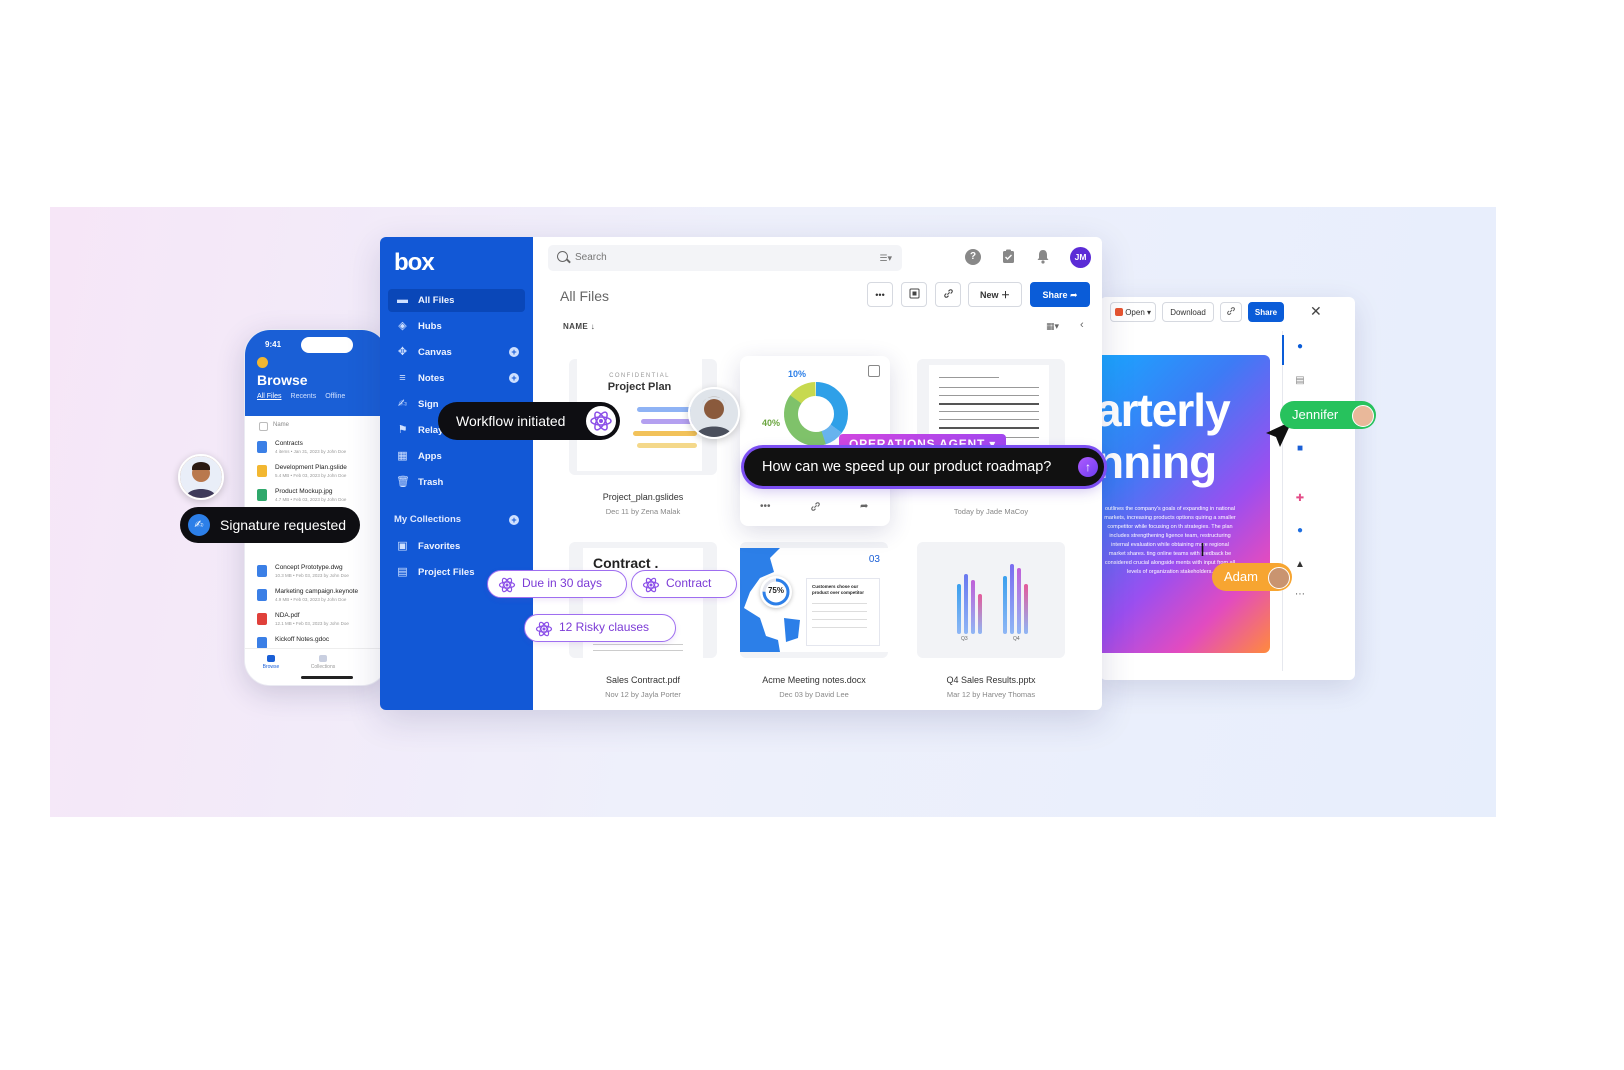  Describe the element at coordinates (991, 600) in the screenshot. I see `file-card-q4-results: Q3 Q4` at that location.